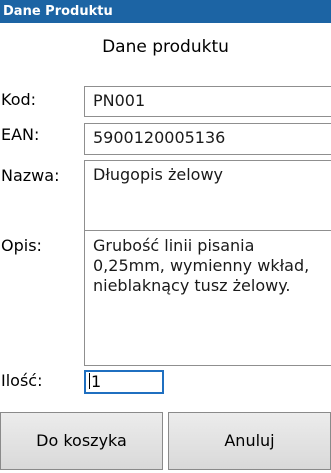 The height and width of the screenshot is (473, 331). Describe the element at coordinates (96, 381) in the screenshot. I see `quantity-value: 1` at that location.